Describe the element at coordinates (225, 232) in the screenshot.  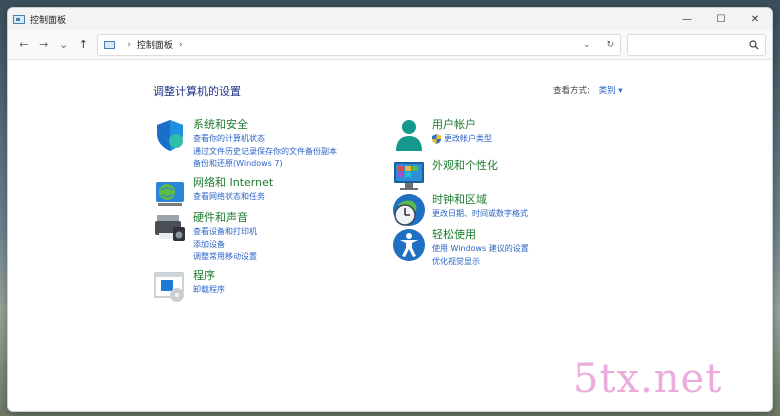
I see `link-devices-printers: 查看设备和打印机` at that location.